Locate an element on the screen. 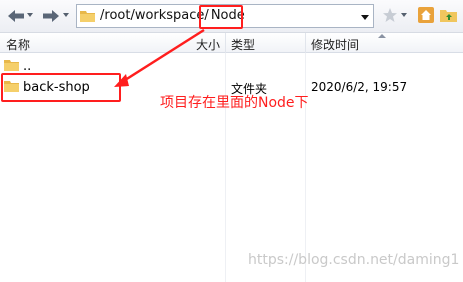 Image resolution: width=463 pixels, height=282 pixels. home-icon is located at coordinates (426, 15).